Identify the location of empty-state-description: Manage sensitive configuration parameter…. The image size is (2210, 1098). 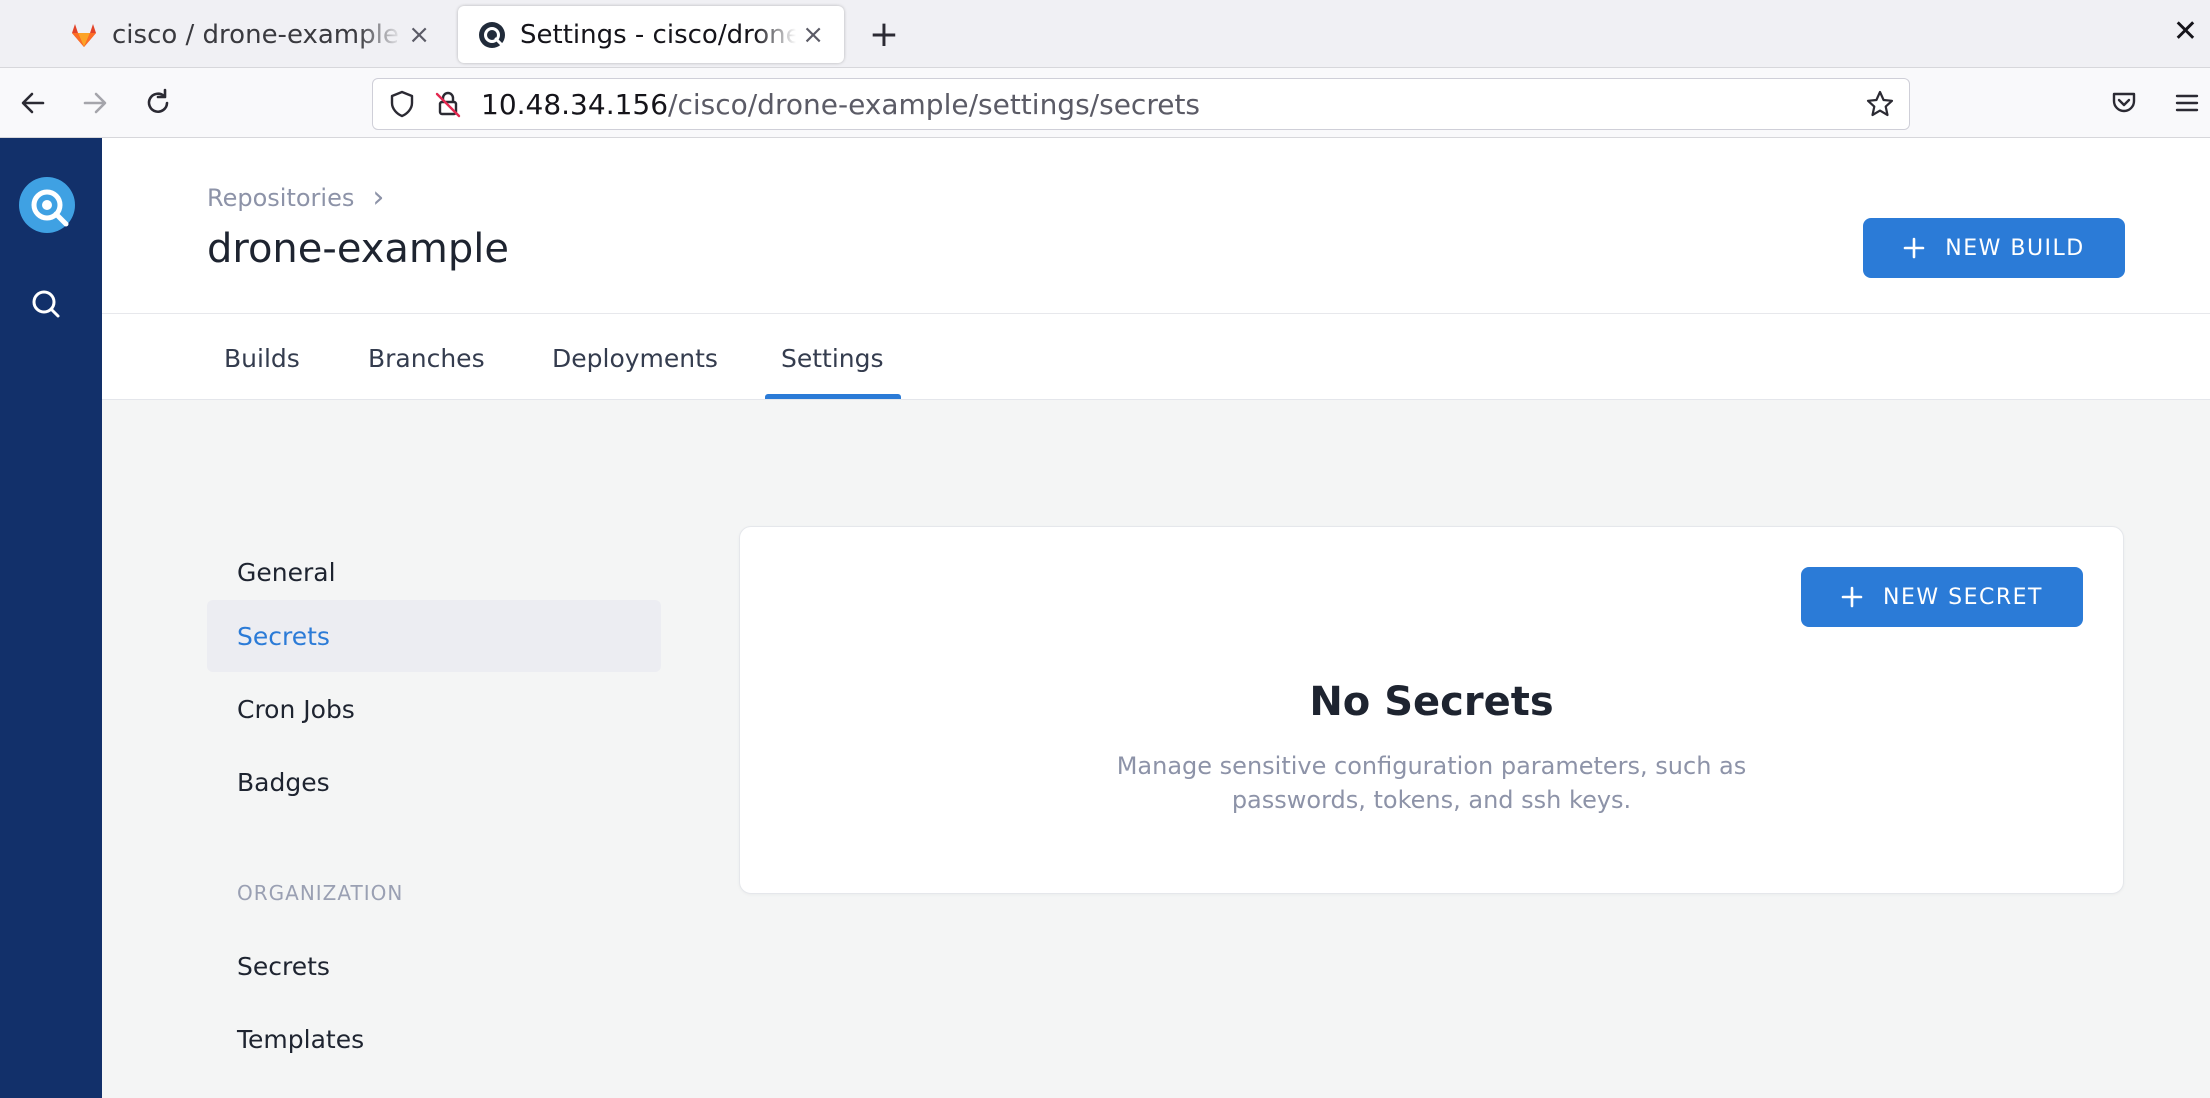
(1431, 783).